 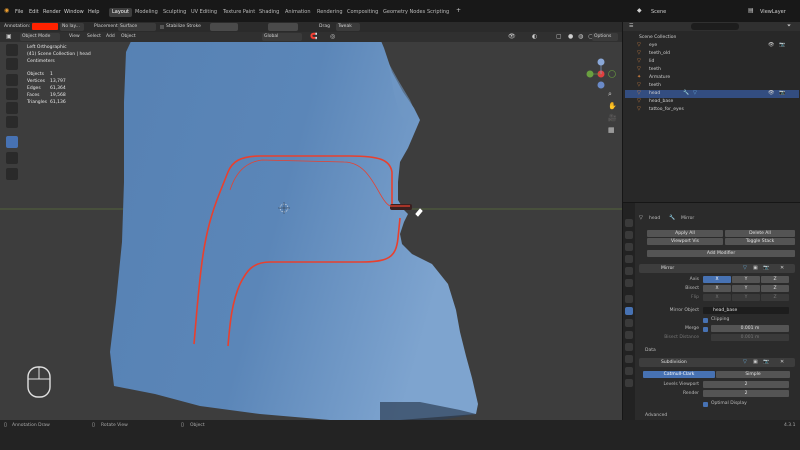 I want to click on transform-orientation-dropdown: Global, so click(x=282, y=37).